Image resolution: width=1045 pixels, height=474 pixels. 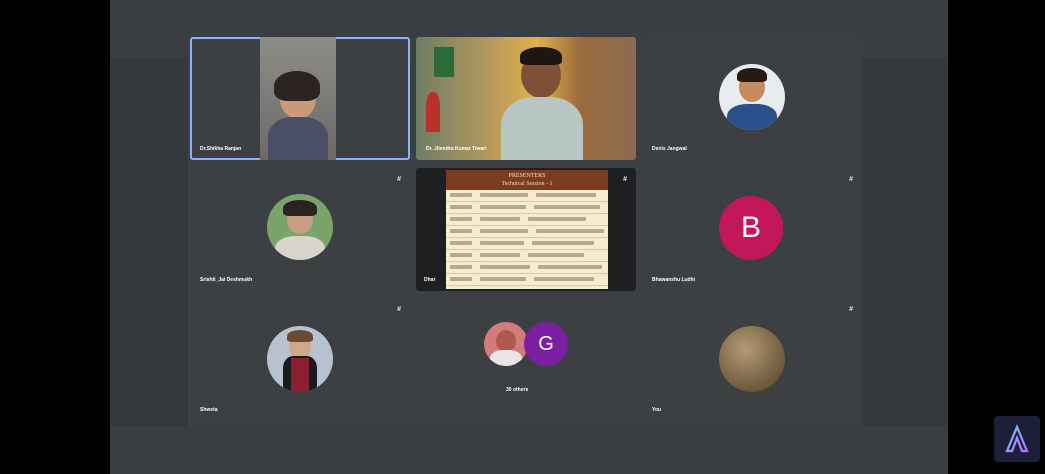 I want to click on participant-tile: # Srishti_Jai Deshmukh, so click(x=300, y=229).